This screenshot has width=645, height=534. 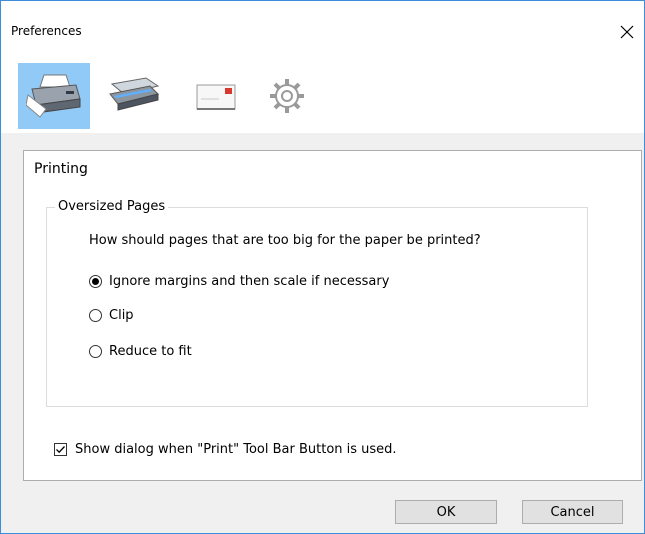 I want to click on group-legend: Oversized Pages, so click(x=112, y=206).